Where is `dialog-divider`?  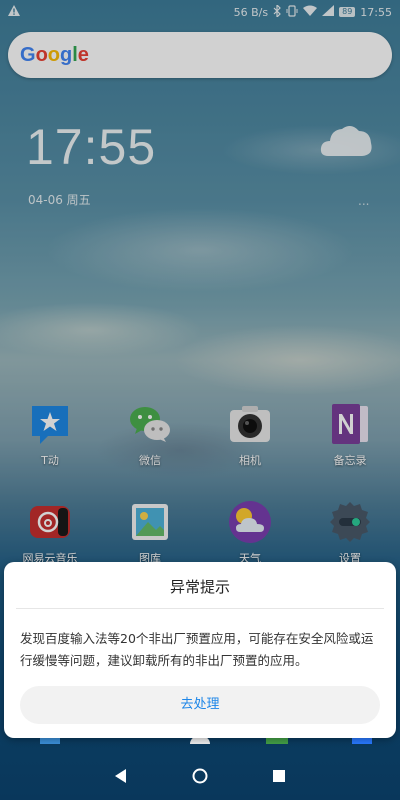 dialog-divider is located at coordinates (200, 608).